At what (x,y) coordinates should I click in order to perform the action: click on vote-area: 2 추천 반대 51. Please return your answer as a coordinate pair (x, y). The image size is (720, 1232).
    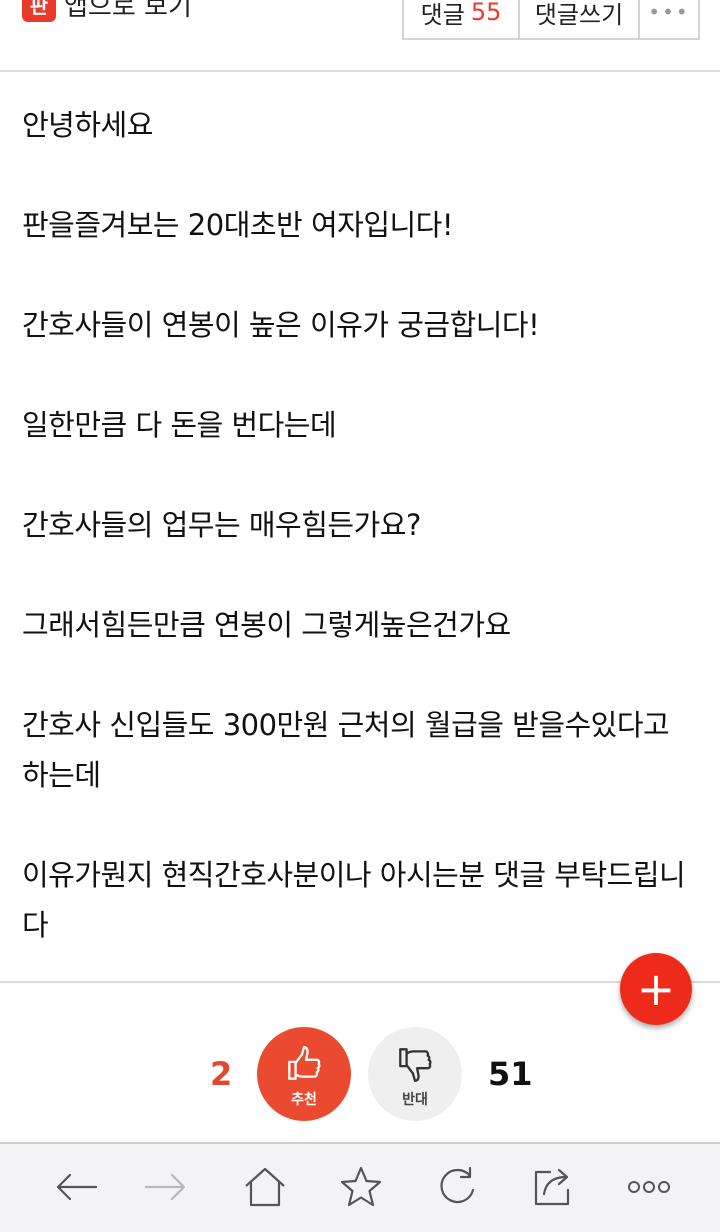
    Looking at the image, I should click on (360, 1073).